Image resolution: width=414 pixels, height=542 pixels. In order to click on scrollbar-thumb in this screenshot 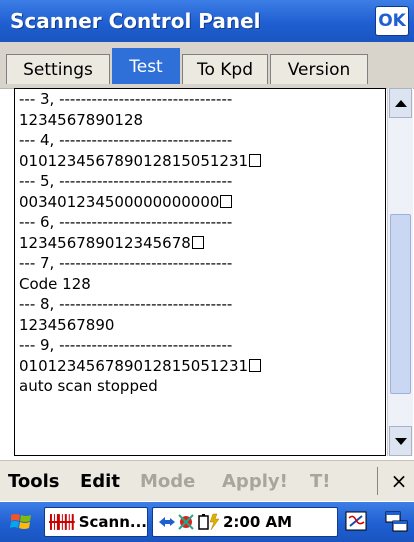, I will do `click(400, 304)`.